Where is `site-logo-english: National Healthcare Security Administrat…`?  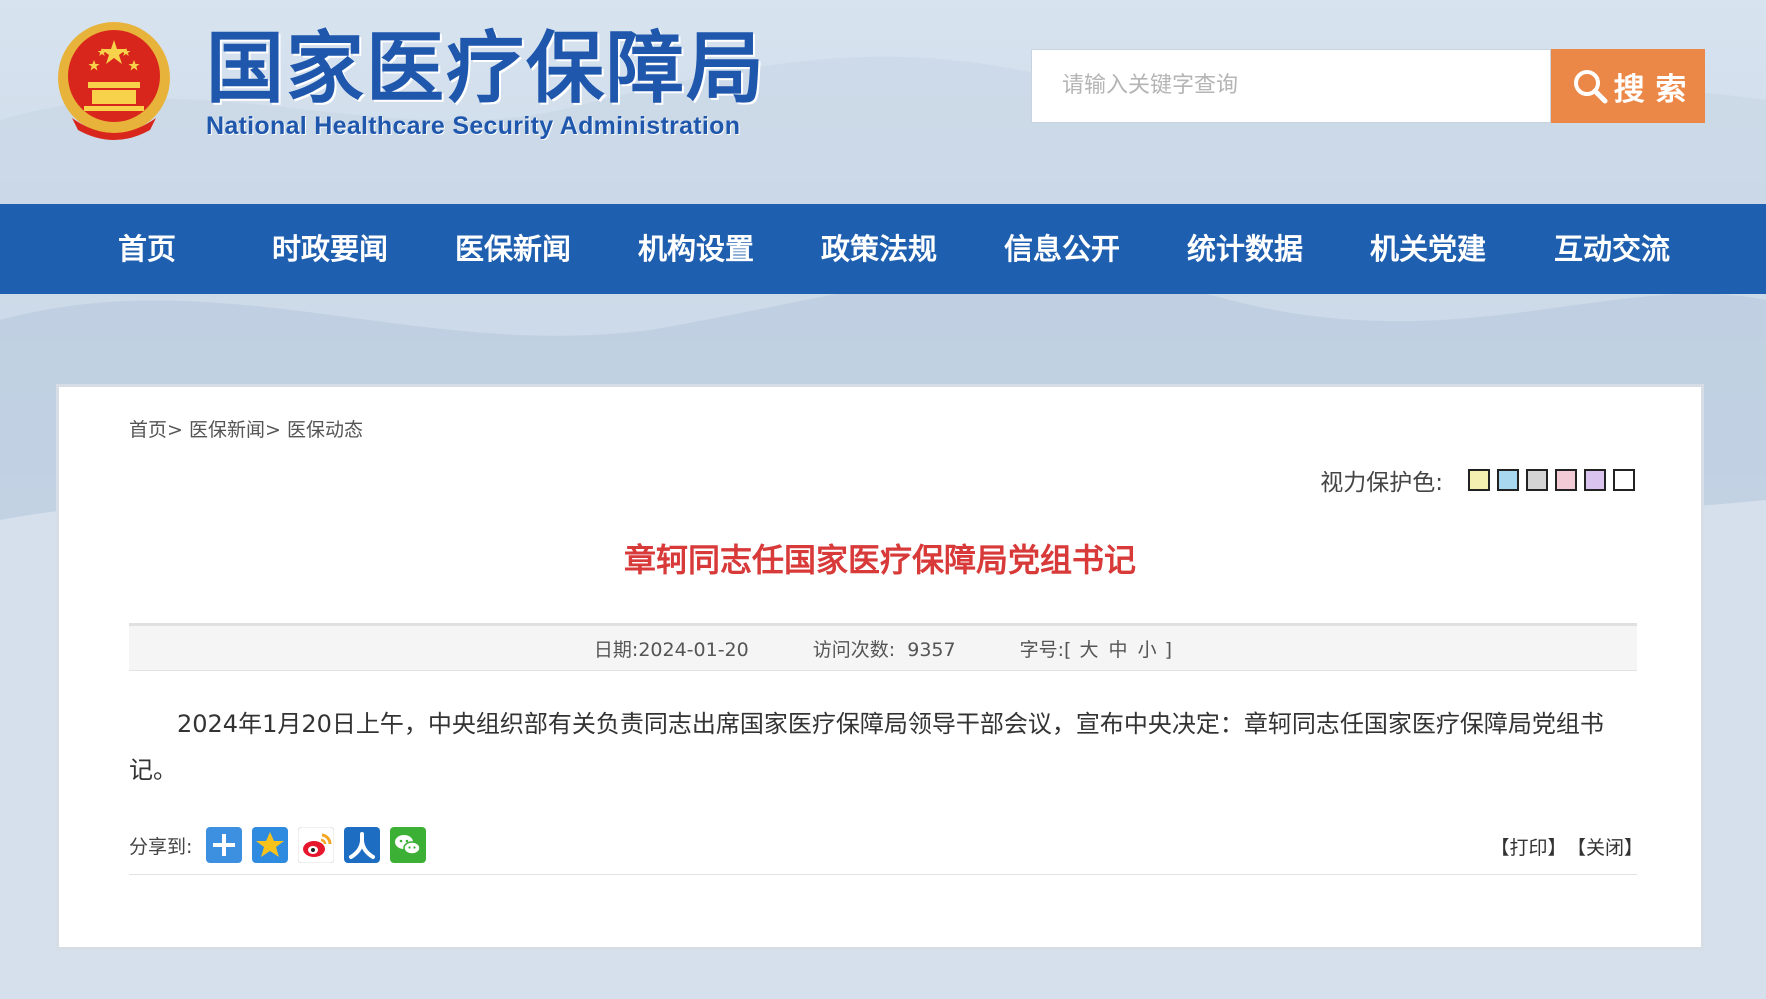
site-logo-english: National Healthcare Security Administrat… is located at coordinates (473, 126).